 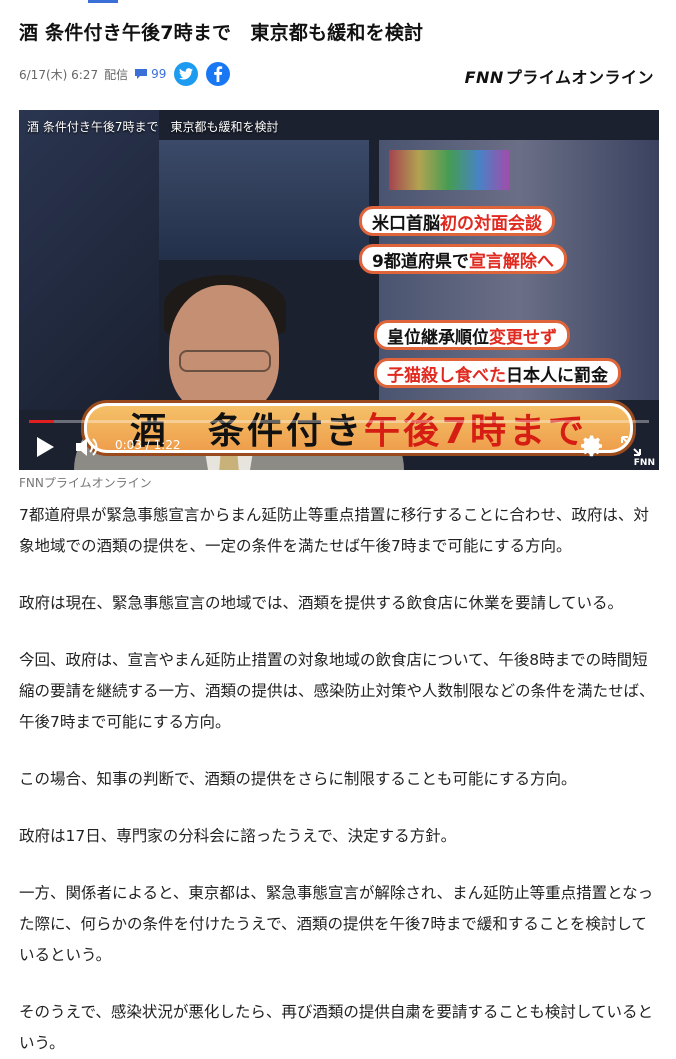 What do you see at coordinates (321, 603) in the screenshot?
I see `article-paragraph: 政府は現在、緊急事態宣言の地域では、酒類を提供する飲食店に休業を要請している。` at bounding box center [321, 603].